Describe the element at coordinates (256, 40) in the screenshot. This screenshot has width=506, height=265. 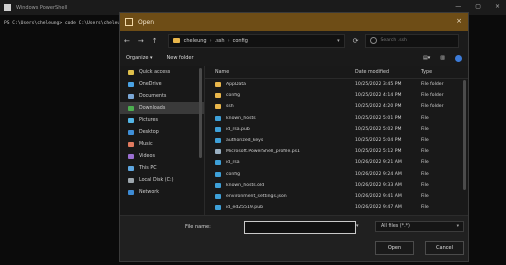
I see `address-bar: cheleung › .ssh › config ▾` at that location.